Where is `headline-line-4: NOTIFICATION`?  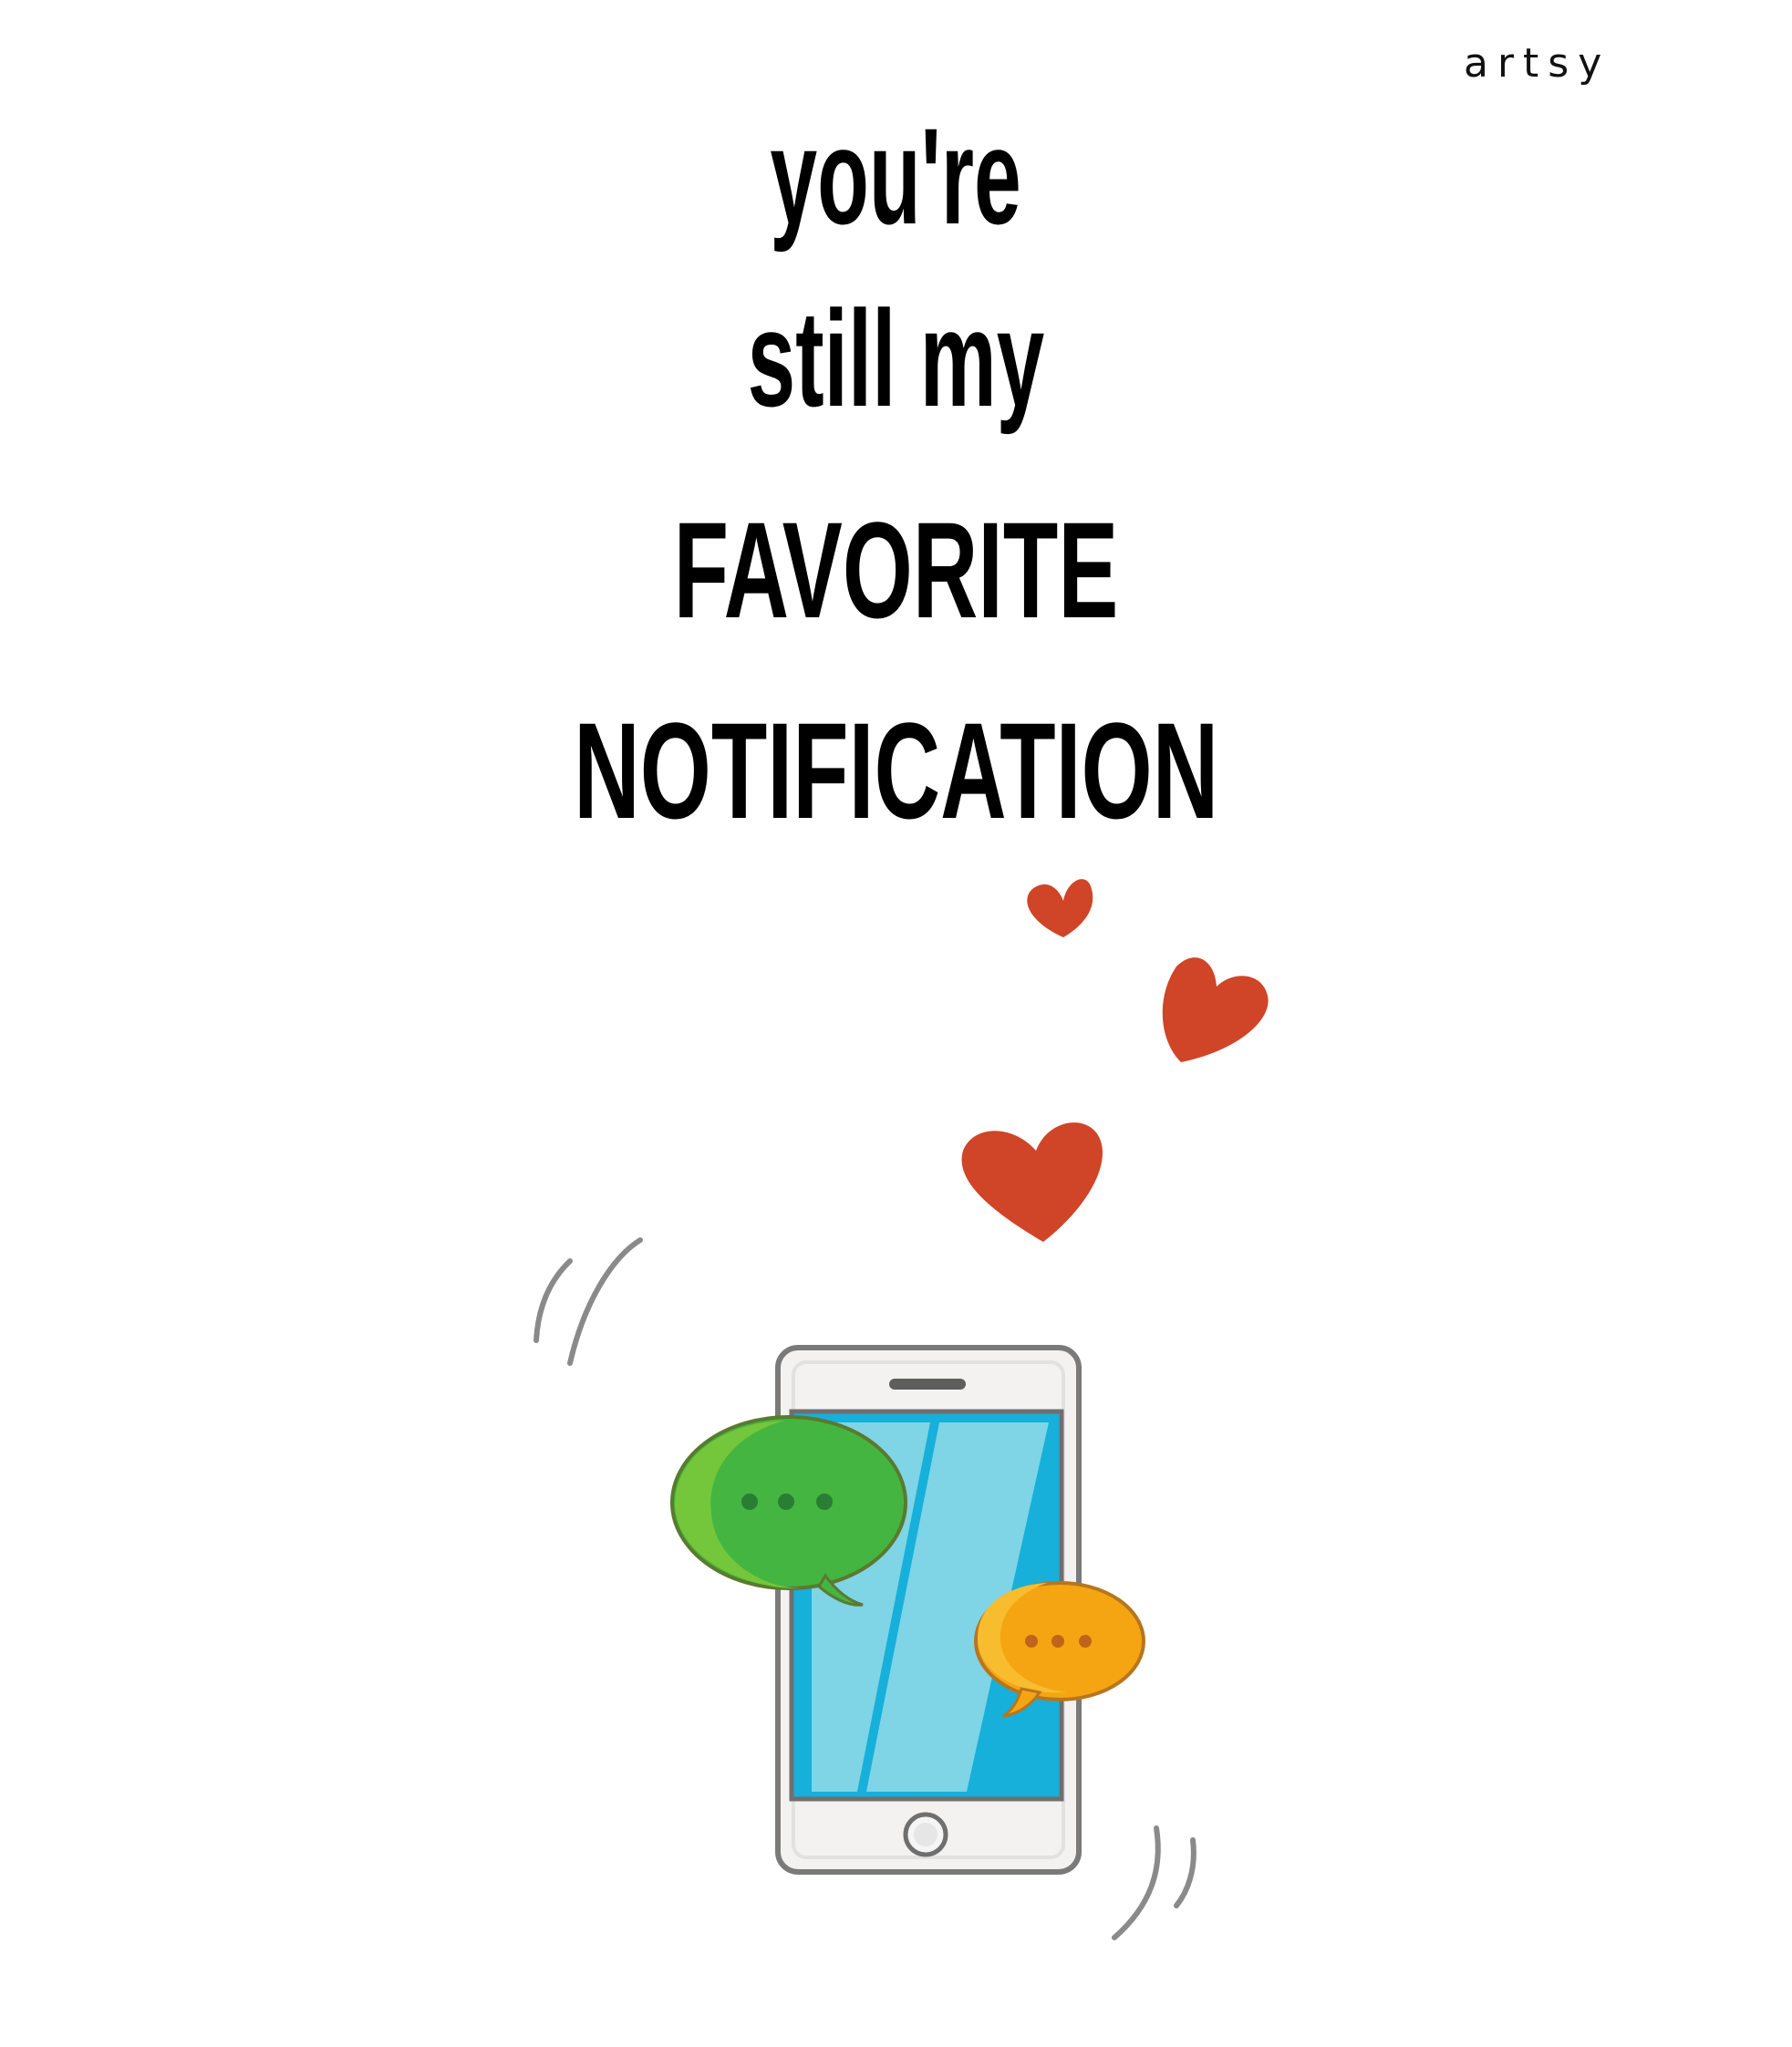 headline-line-4: NOTIFICATION is located at coordinates (896, 770).